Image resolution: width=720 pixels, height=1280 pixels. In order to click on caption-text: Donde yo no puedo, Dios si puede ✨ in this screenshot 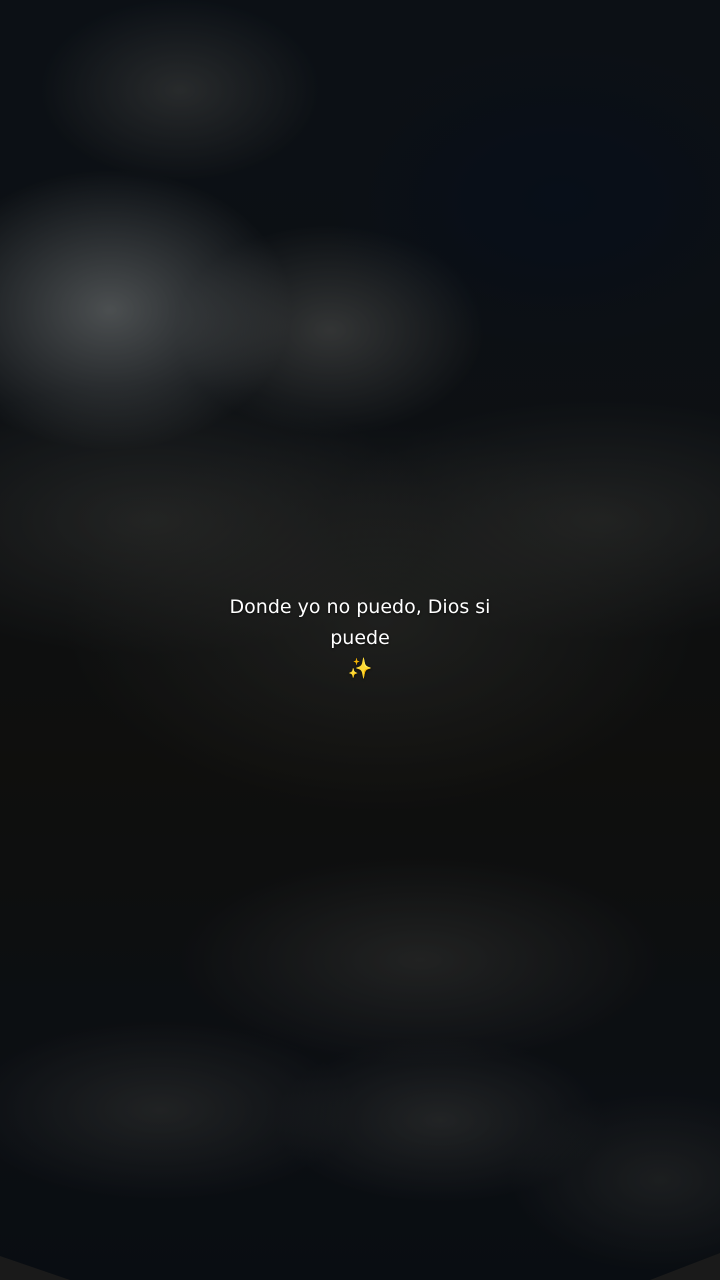, I will do `click(360, 637)`.